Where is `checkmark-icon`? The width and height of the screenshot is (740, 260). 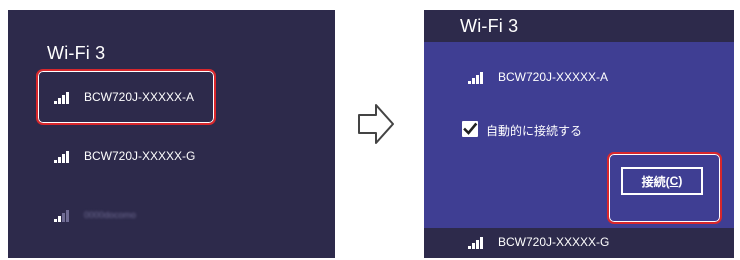 checkmark-icon is located at coordinates (470, 128).